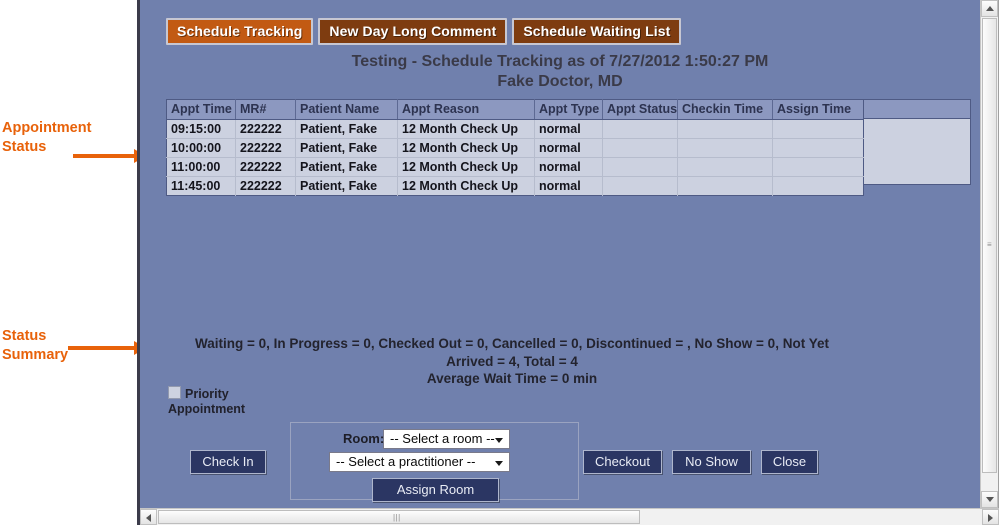  What do you see at coordinates (711, 462) in the screenshot?
I see `no-show-button: No Show` at bounding box center [711, 462].